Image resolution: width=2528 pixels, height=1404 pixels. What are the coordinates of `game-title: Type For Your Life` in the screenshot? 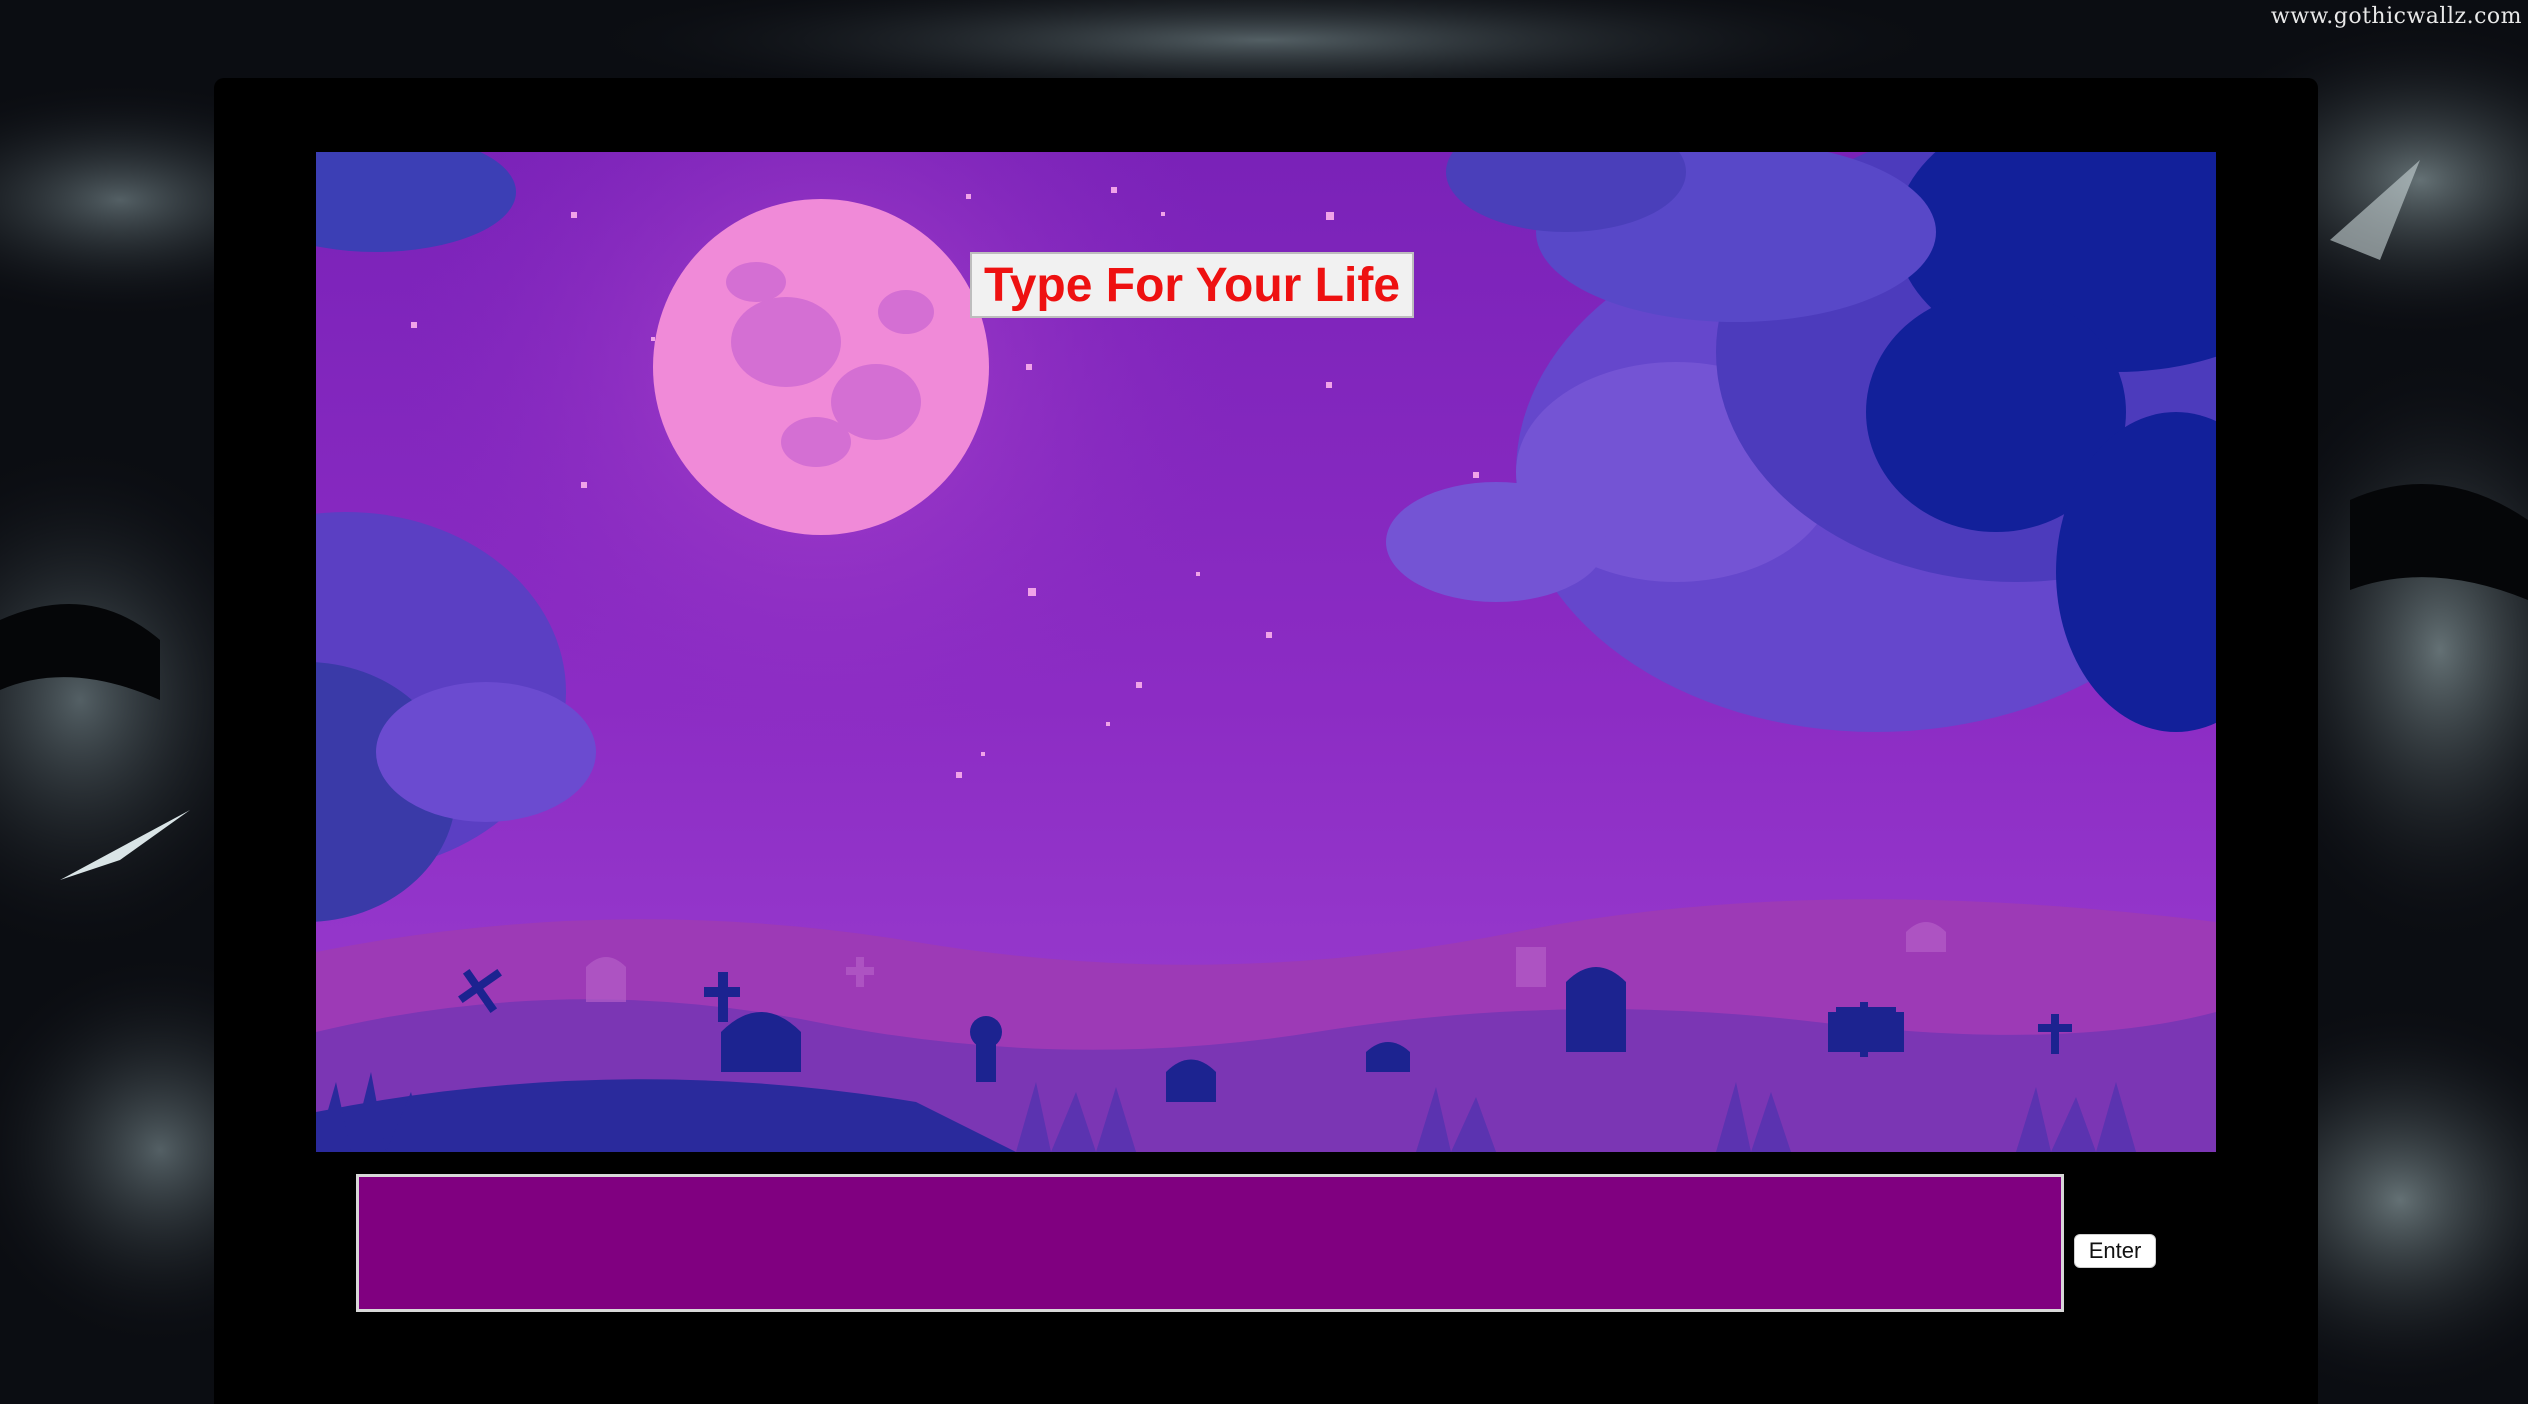 It's located at (1192, 285).